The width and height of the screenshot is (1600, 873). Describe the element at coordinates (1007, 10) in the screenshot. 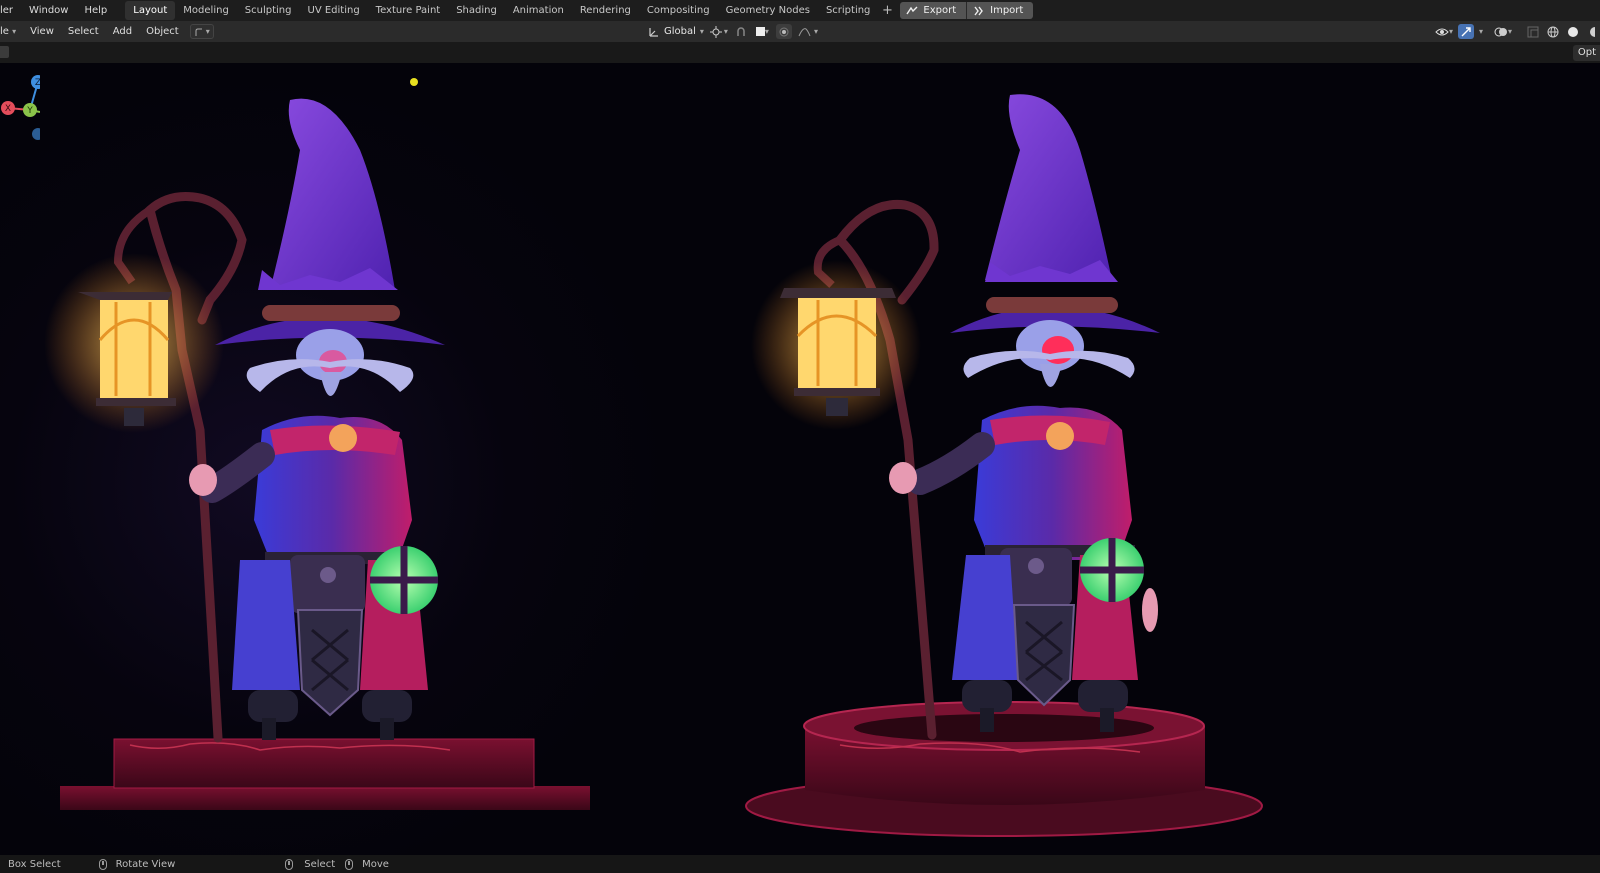

I see `import-label: Import` at that location.